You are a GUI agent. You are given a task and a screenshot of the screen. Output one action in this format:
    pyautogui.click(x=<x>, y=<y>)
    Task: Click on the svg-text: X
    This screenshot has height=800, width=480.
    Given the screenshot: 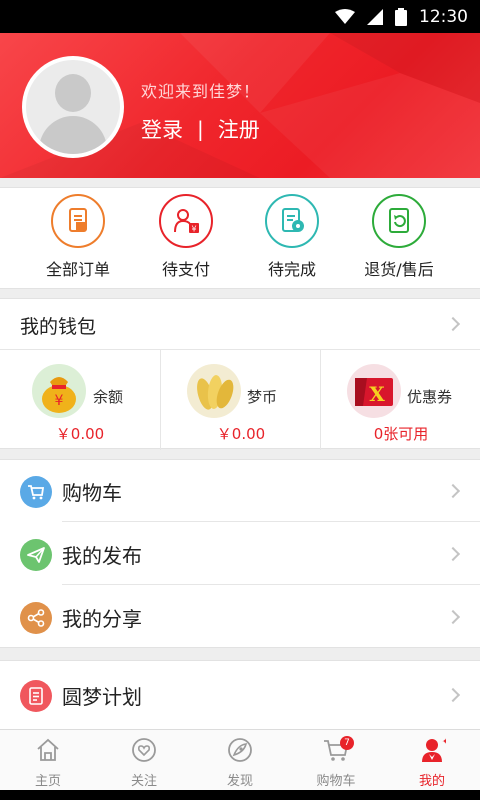 What is the action you would take?
    pyautogui.click(x=377, y=394)
    